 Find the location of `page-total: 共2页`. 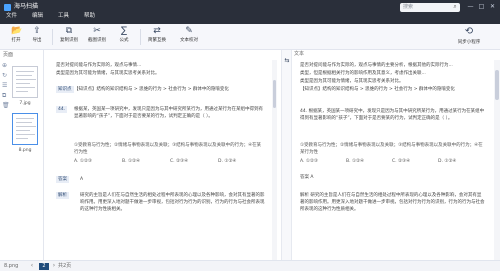

page-total: 共2页 is located at coordinates (65, 266).